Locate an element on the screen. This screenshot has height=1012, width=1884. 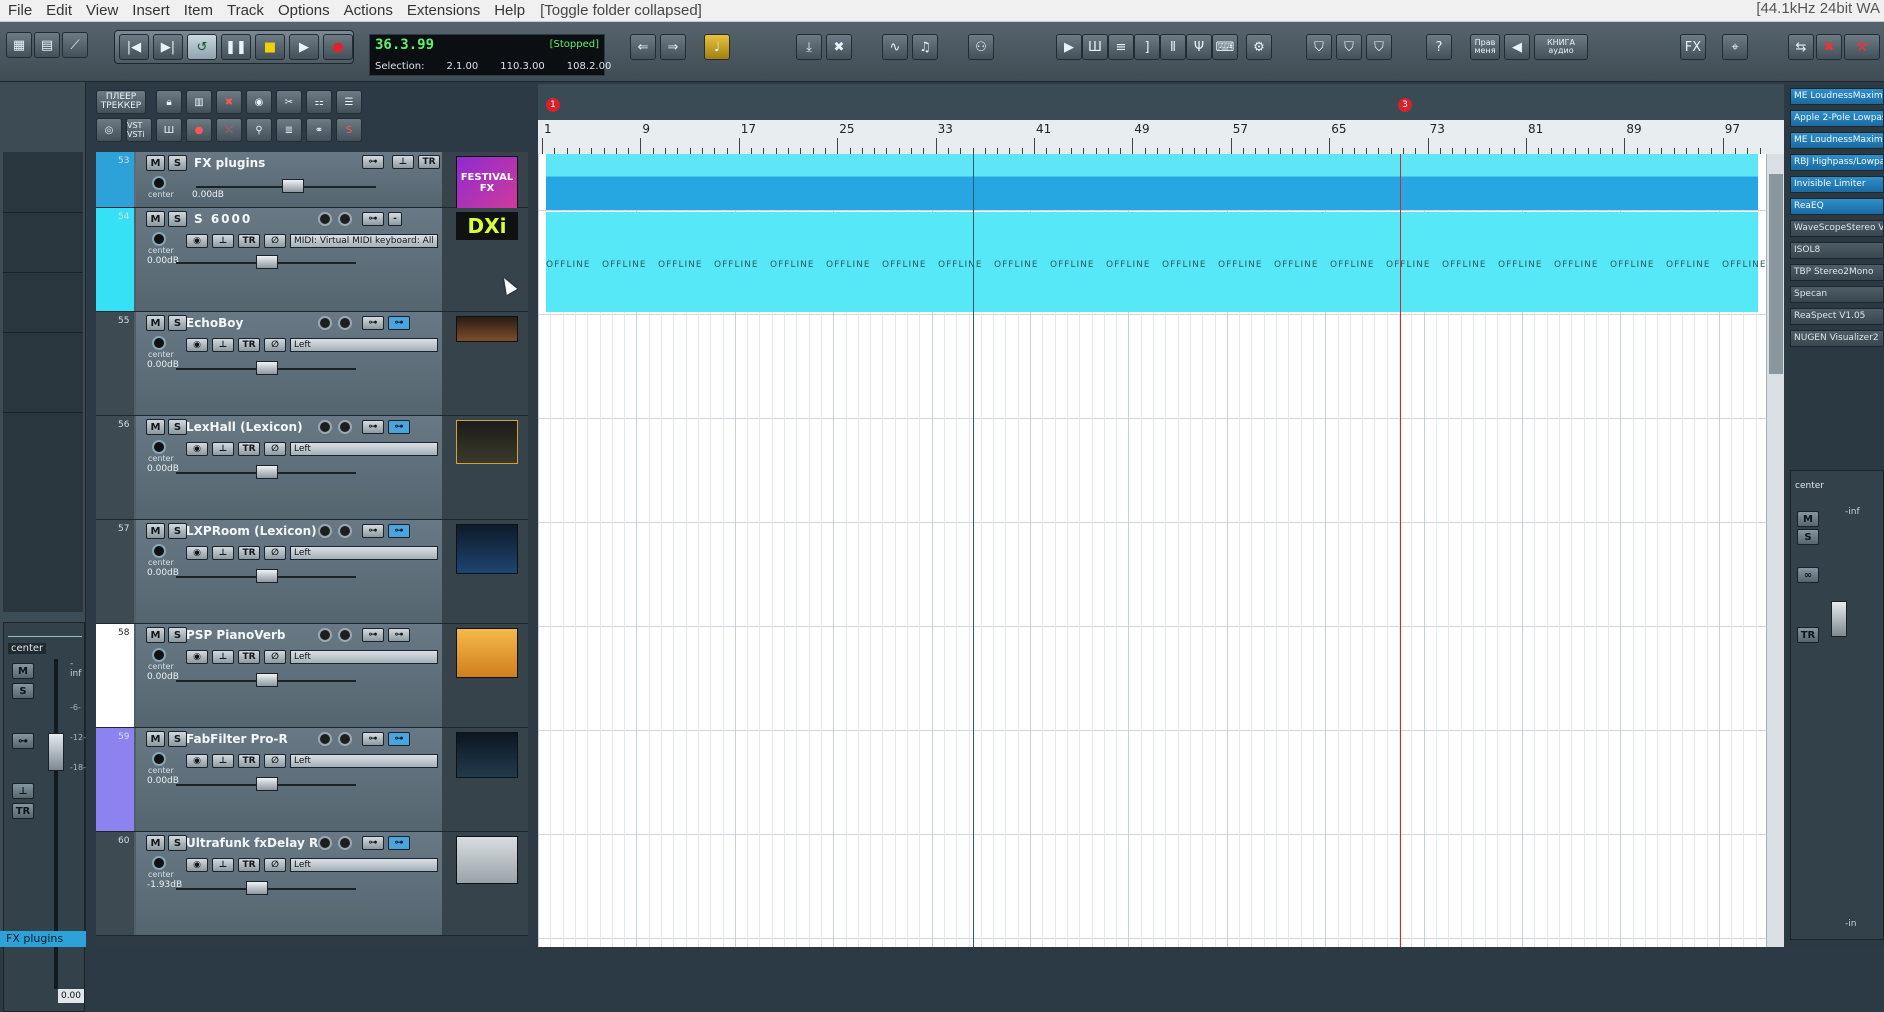
fx-chain-item: ME LoudnessMaximiz is located at coordinates (1837, 96).